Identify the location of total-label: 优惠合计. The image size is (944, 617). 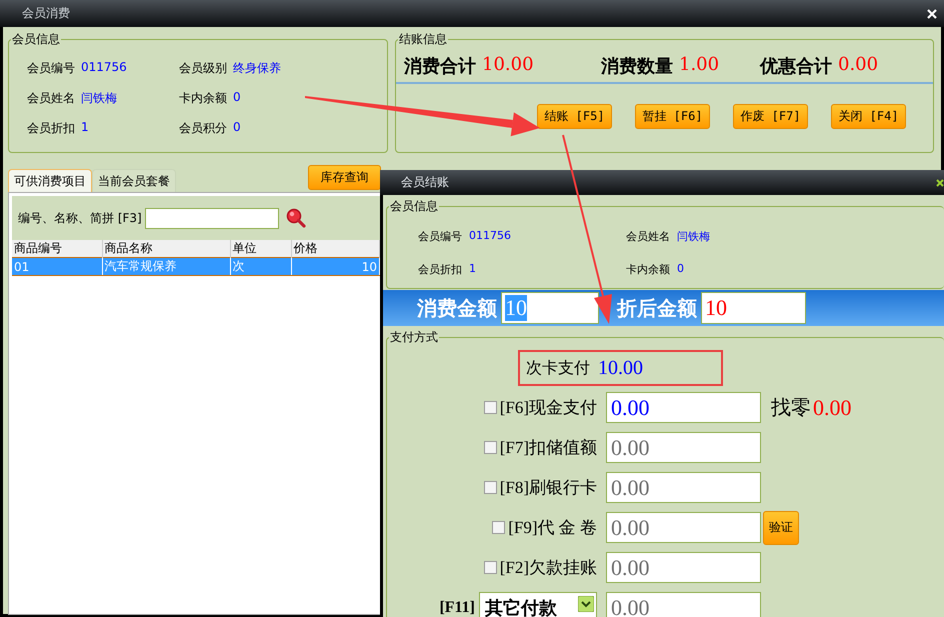
(796, 67).